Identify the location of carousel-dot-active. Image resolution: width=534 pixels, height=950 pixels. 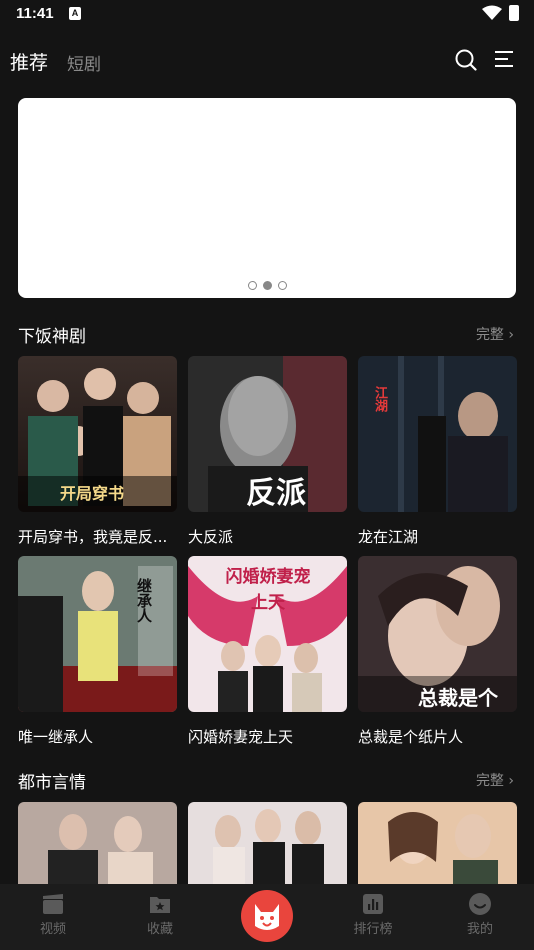
(267, 285).